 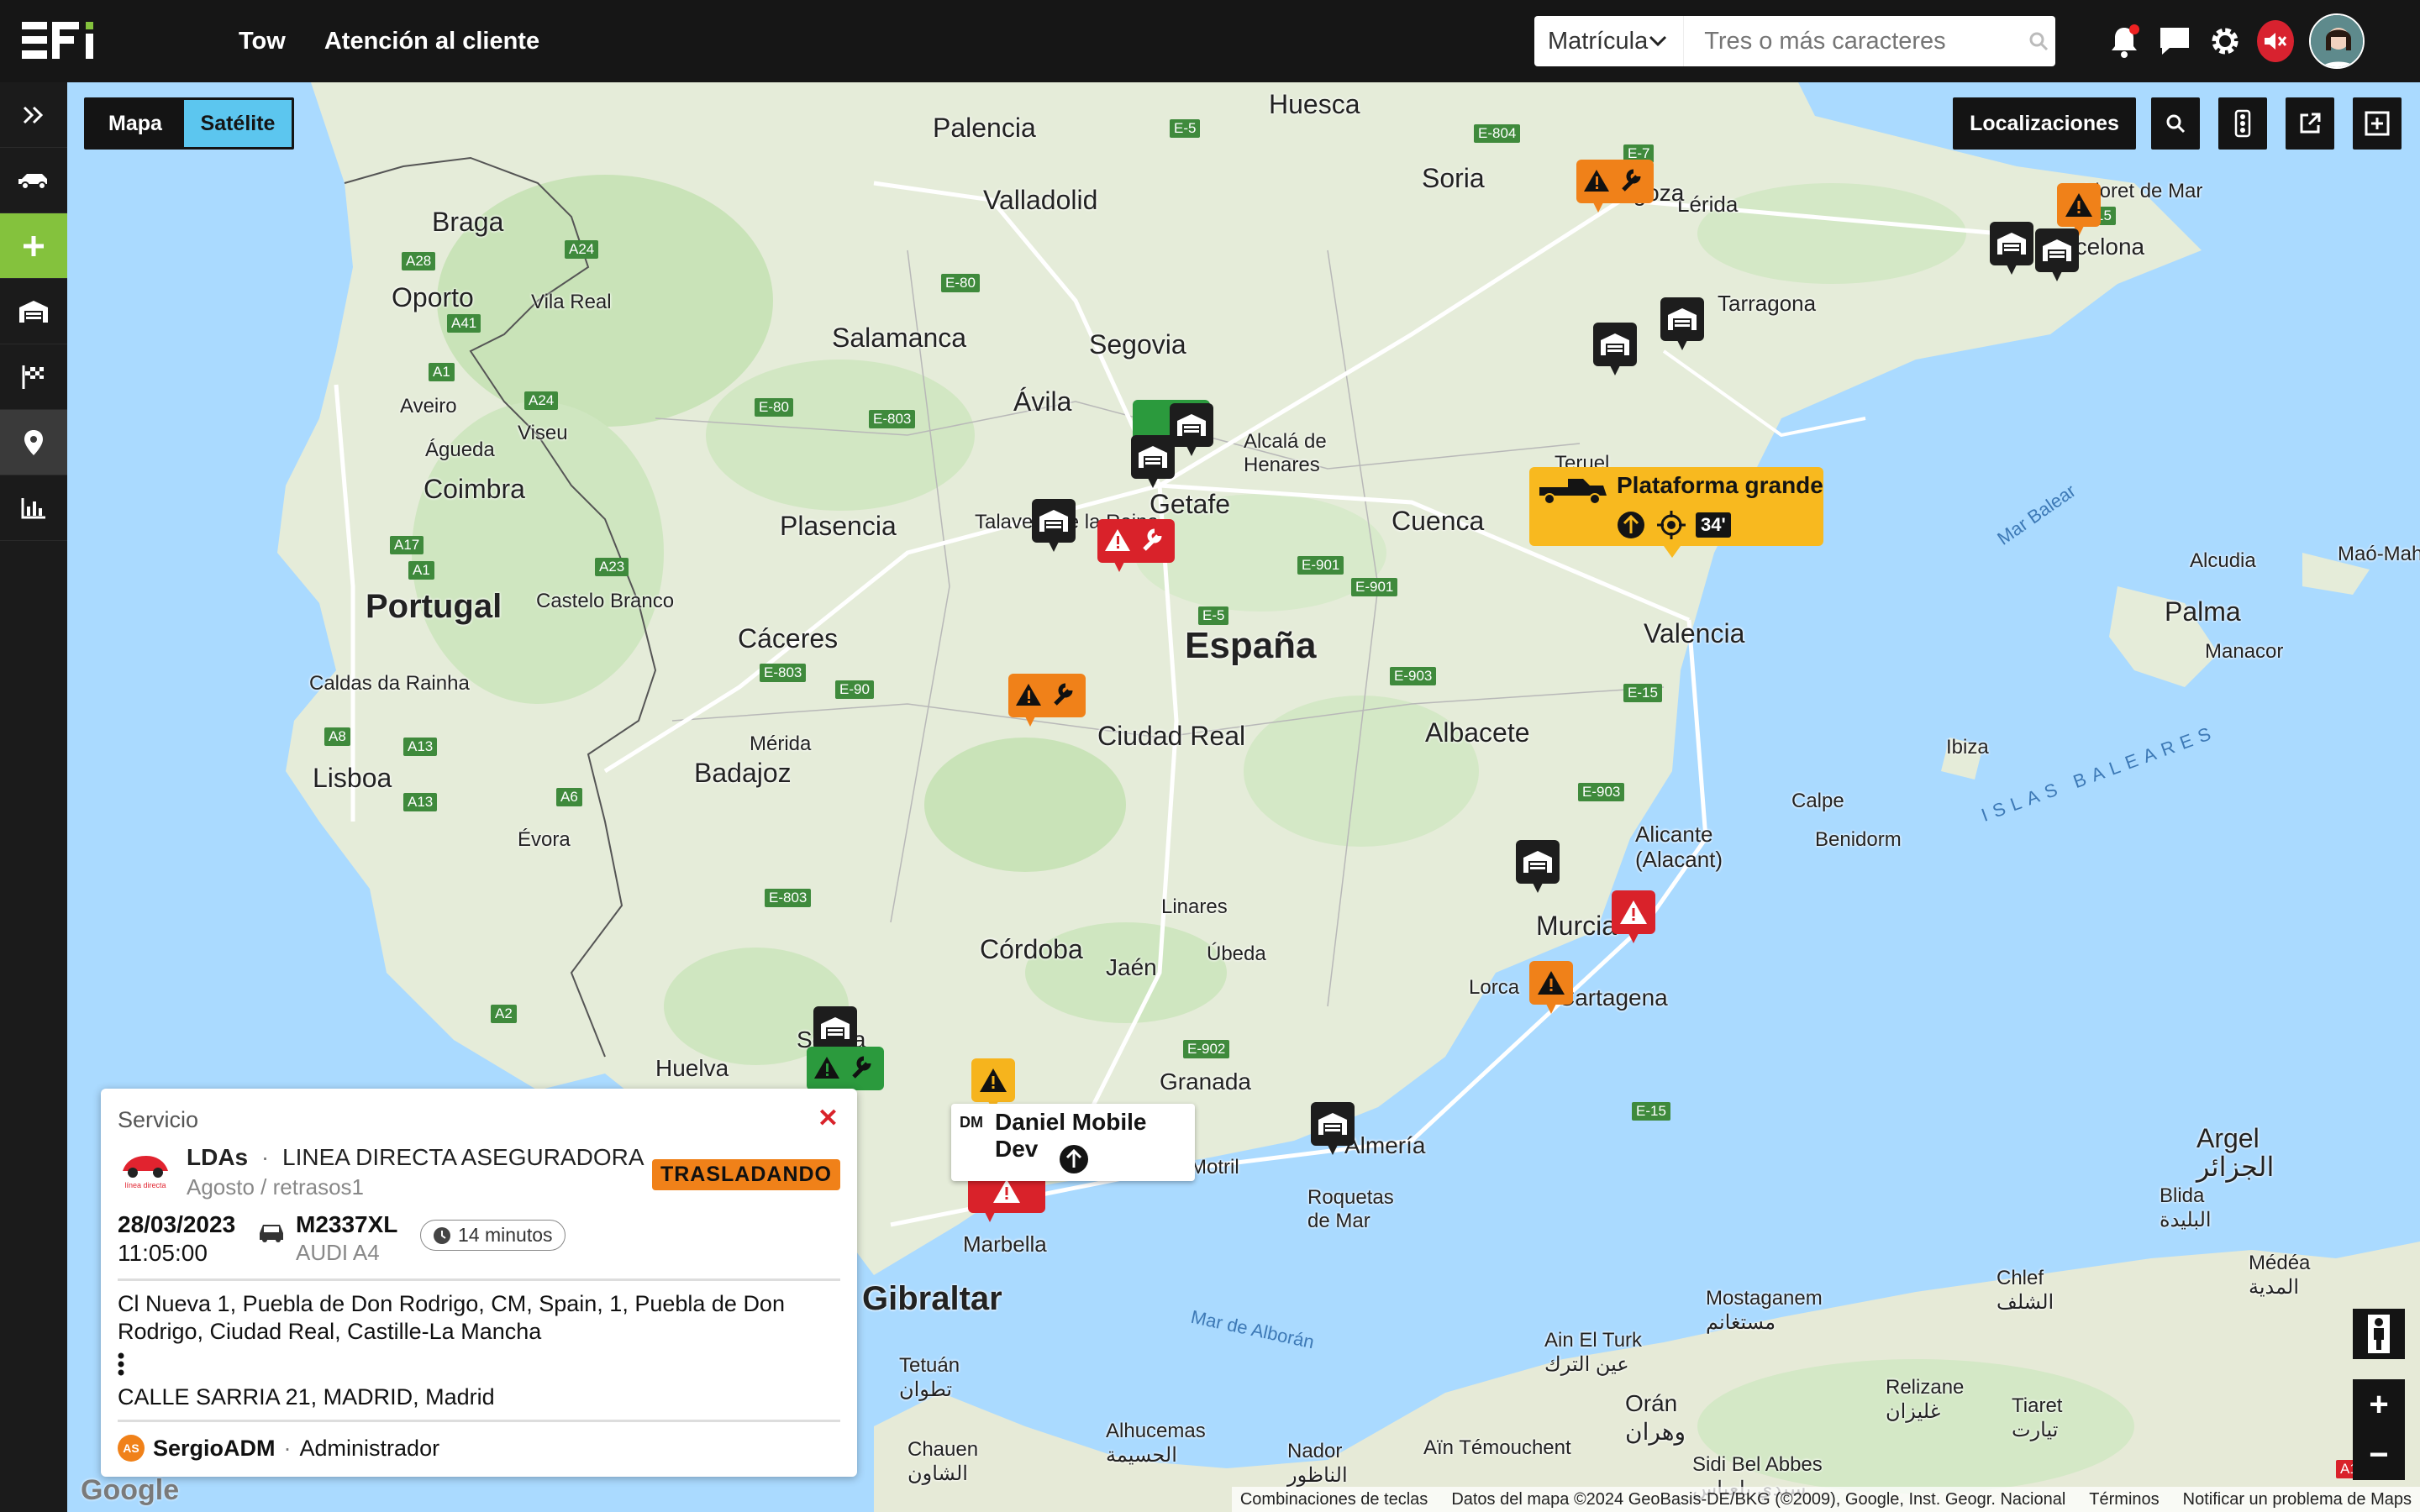 I want to click on road-shield: A23, so click(x=612, y=567).